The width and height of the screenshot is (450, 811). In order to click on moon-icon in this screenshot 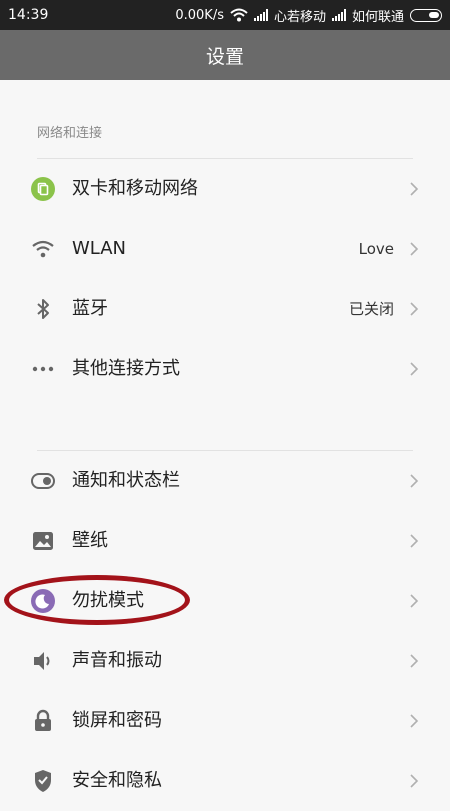, I will do `click(43, 601)`.